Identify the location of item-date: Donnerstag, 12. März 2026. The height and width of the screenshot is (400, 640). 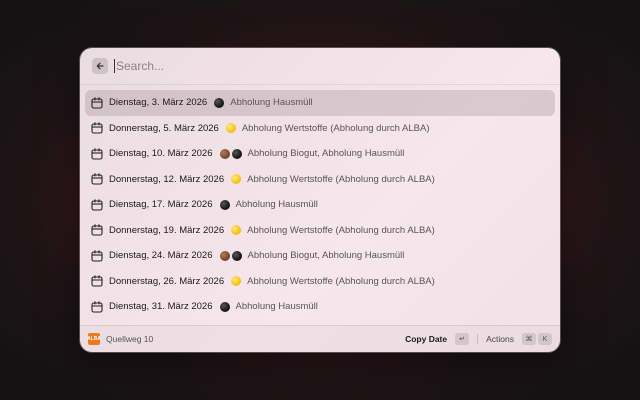
(167, 179).